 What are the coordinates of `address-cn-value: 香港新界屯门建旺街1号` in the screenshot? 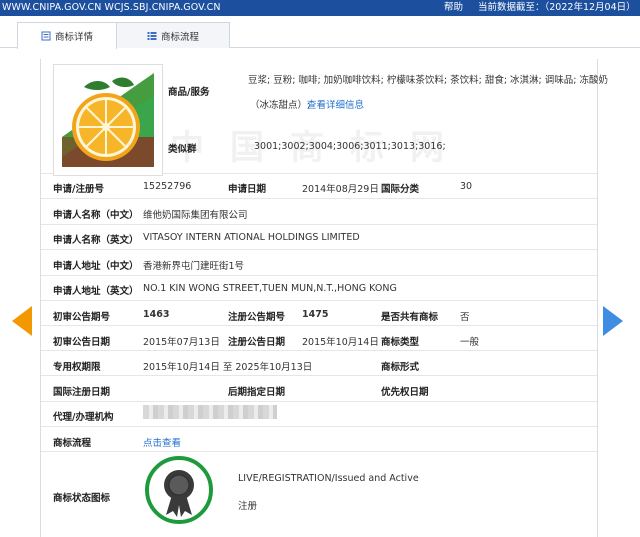 It's located at (194, 266).